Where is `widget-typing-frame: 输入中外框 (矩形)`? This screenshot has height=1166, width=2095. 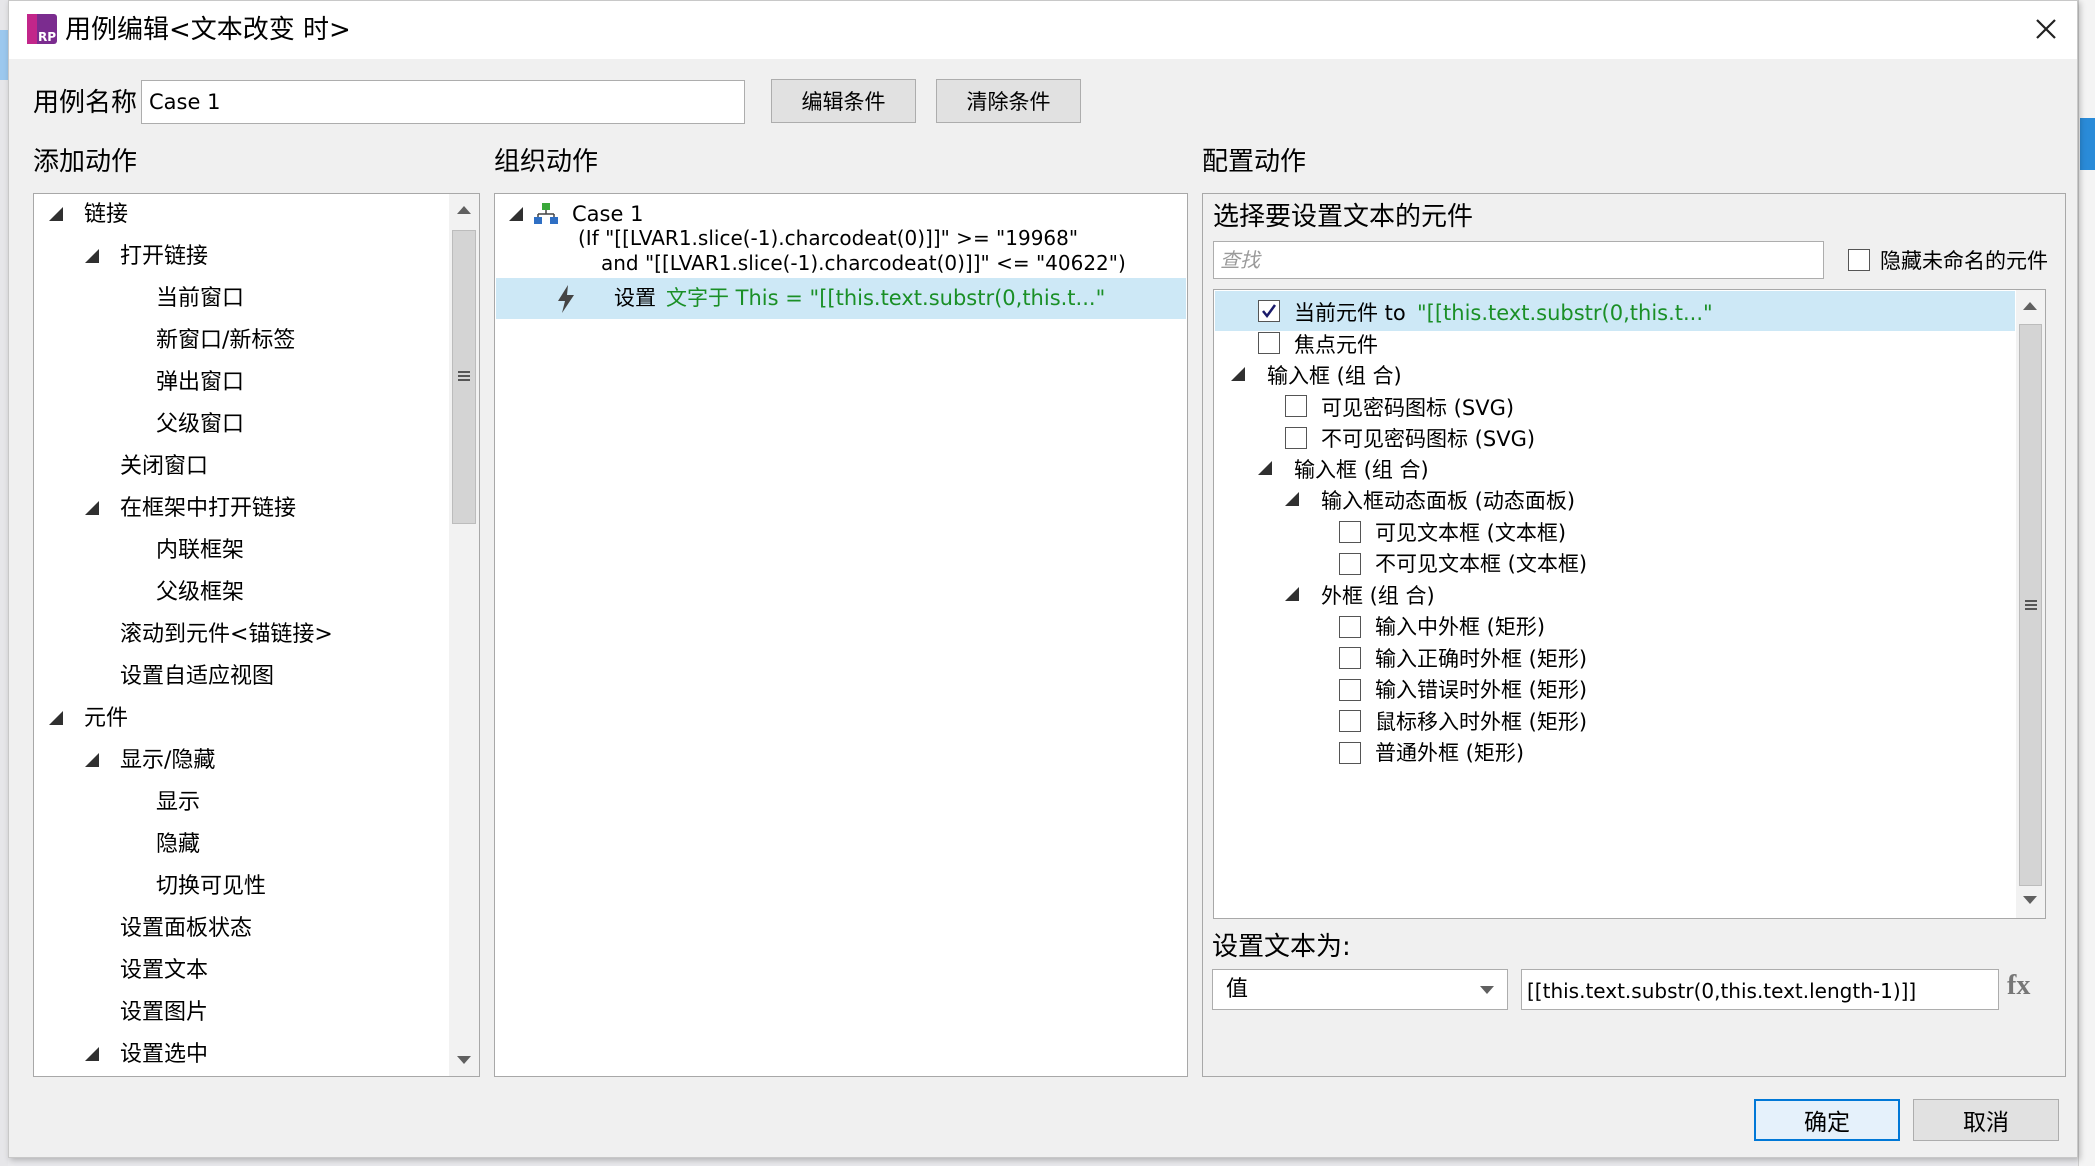 widget-typing-frame: 输入中外框 (矩形) is located at coordinates (1460, 627).